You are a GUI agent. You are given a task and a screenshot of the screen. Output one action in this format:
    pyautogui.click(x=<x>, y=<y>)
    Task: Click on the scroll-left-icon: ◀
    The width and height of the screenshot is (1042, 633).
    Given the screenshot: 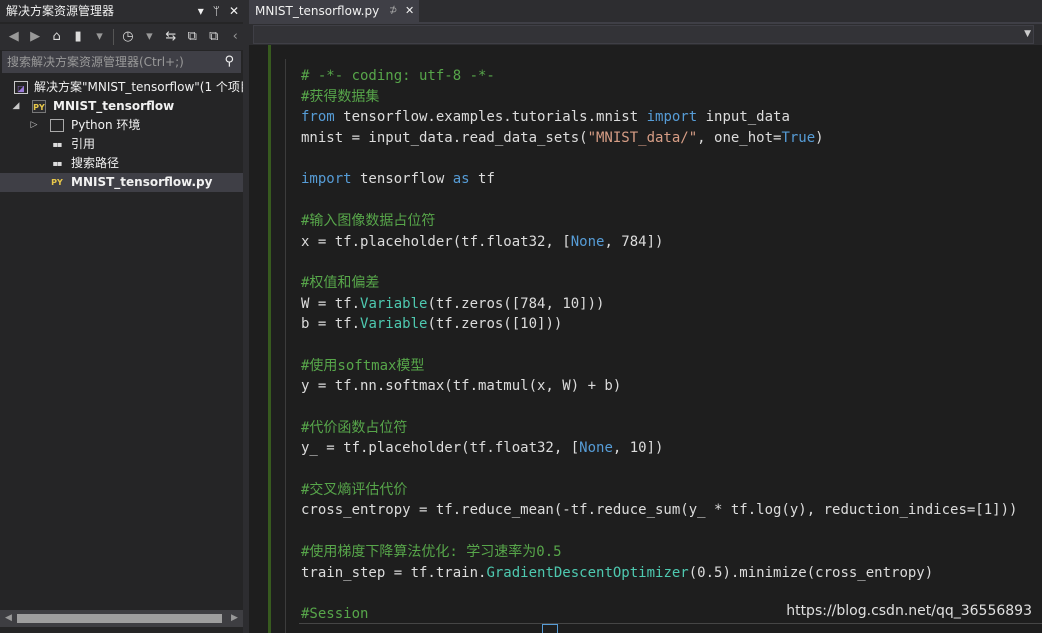 What is the action you would take?
    pyautogui.click(x=8, y=618)
    